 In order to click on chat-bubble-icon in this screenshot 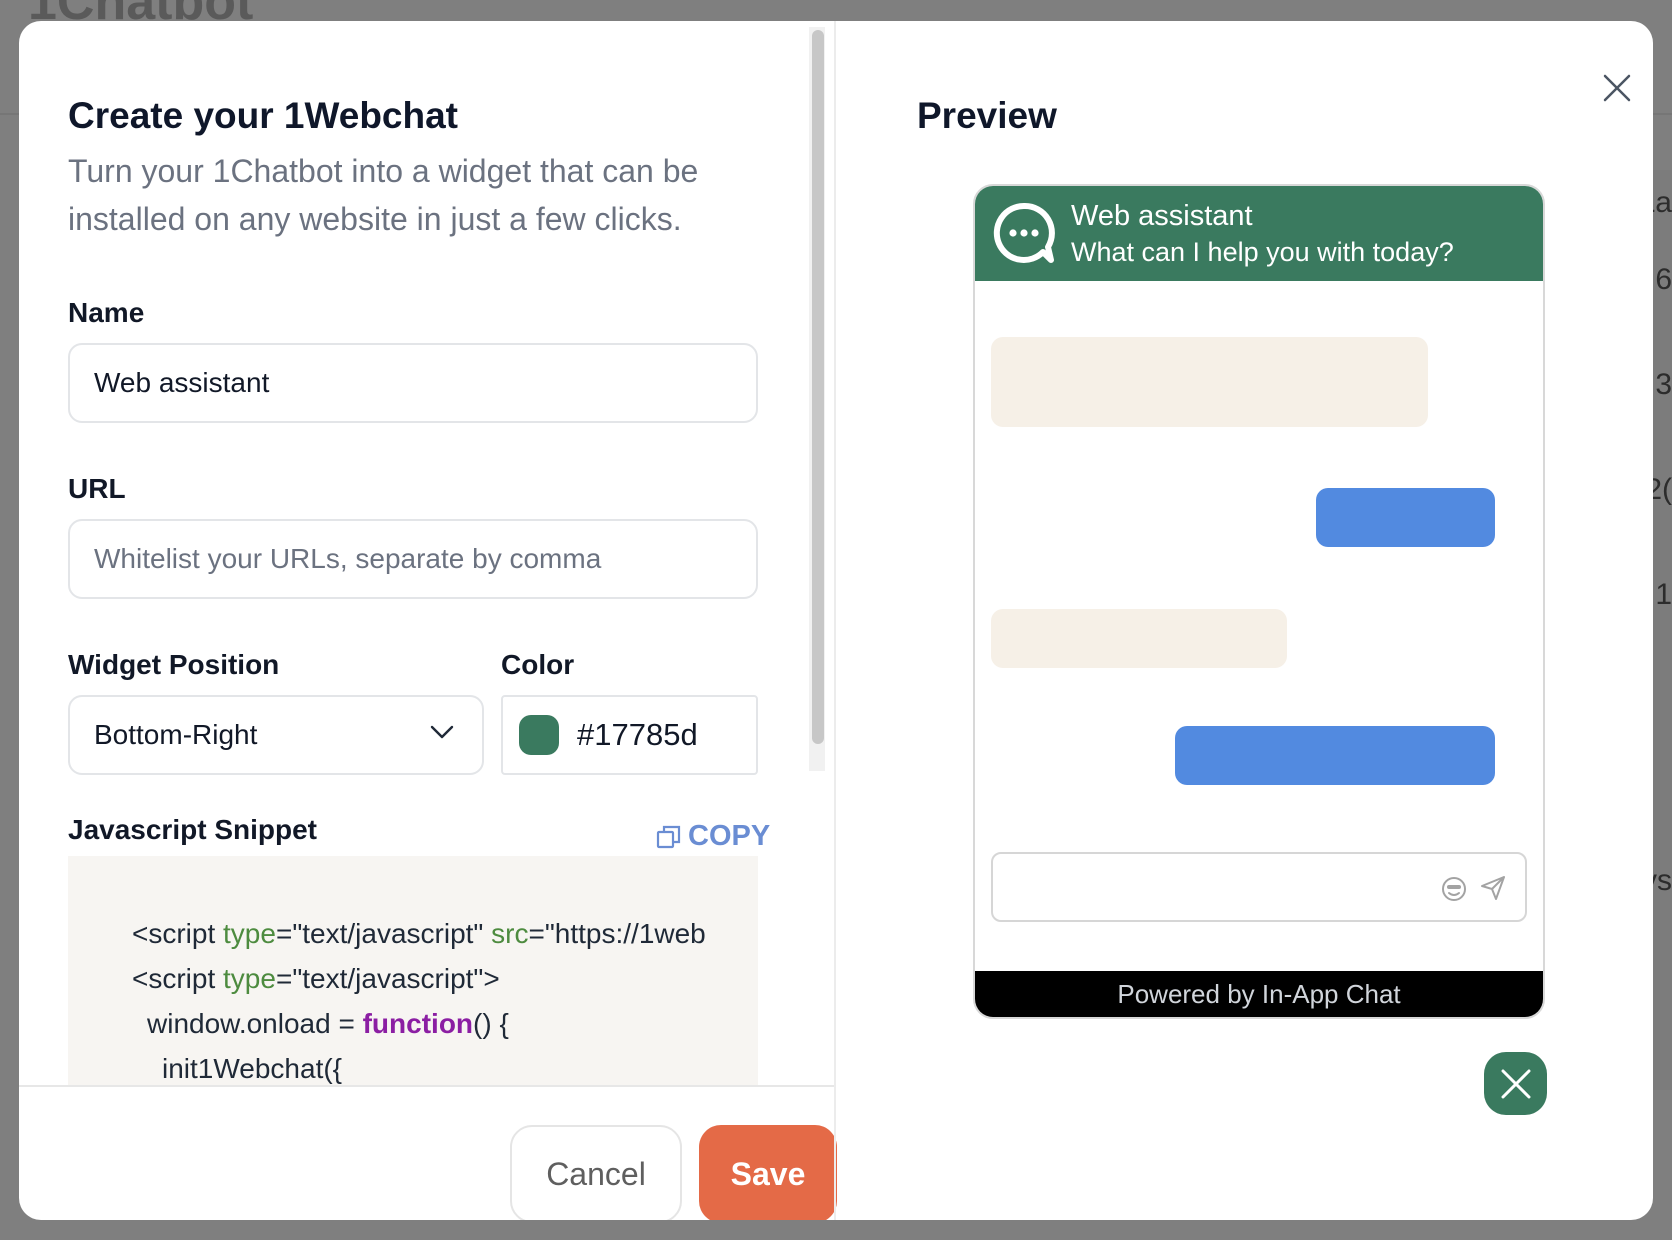, I will do `click(1024, 232)`.